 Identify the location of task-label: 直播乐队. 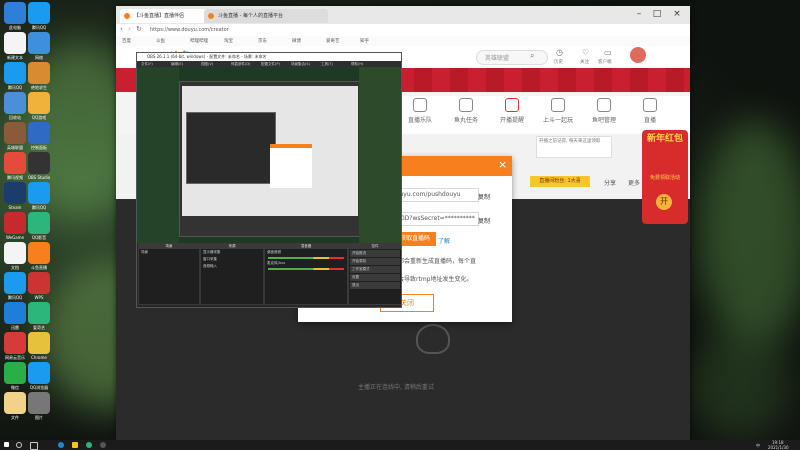
(419, 120).